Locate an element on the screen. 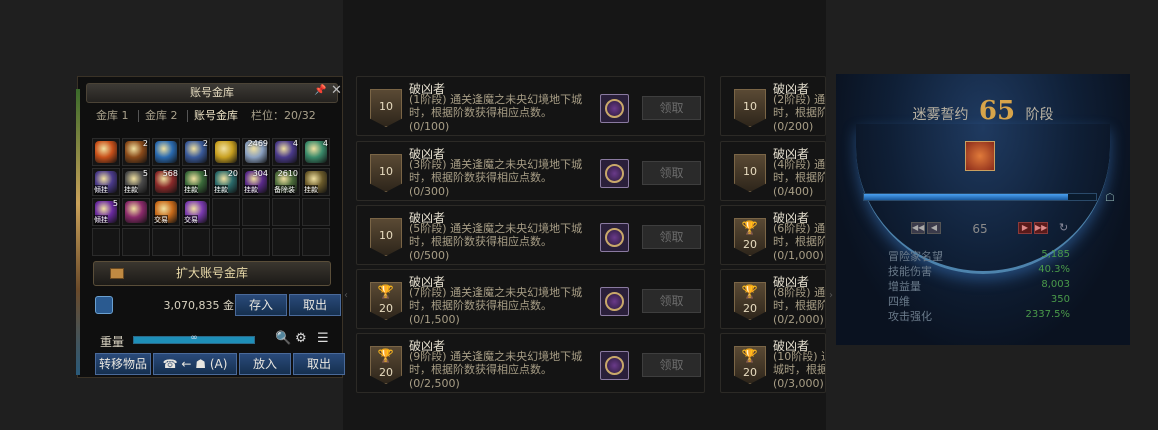 This screenshot has width=1158, height=430. tab-vault-2: 金库 2 is located at coordinates (161, 116).